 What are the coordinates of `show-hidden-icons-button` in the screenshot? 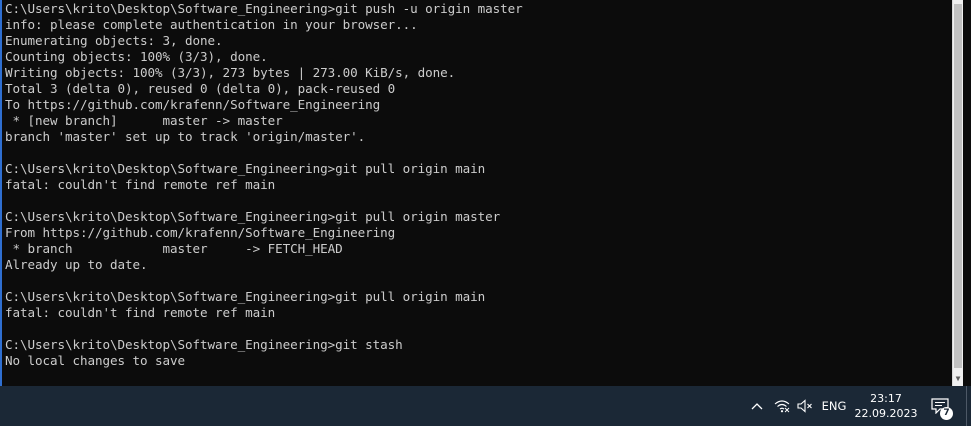 It's located at (757, 406).